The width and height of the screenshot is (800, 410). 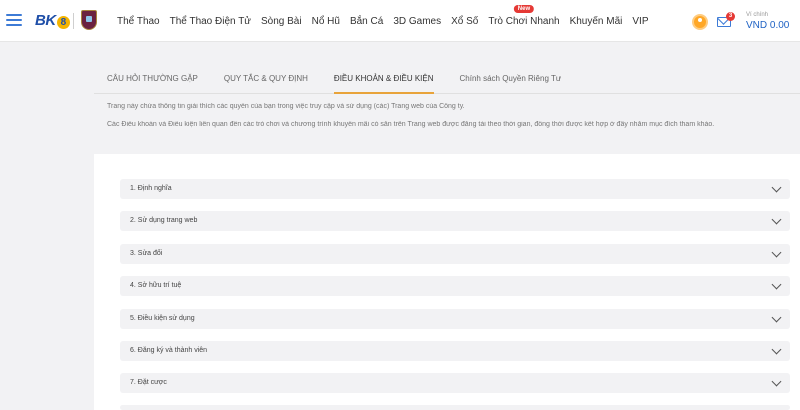 I want to click on logo-divider, so click(x=73, y=21).